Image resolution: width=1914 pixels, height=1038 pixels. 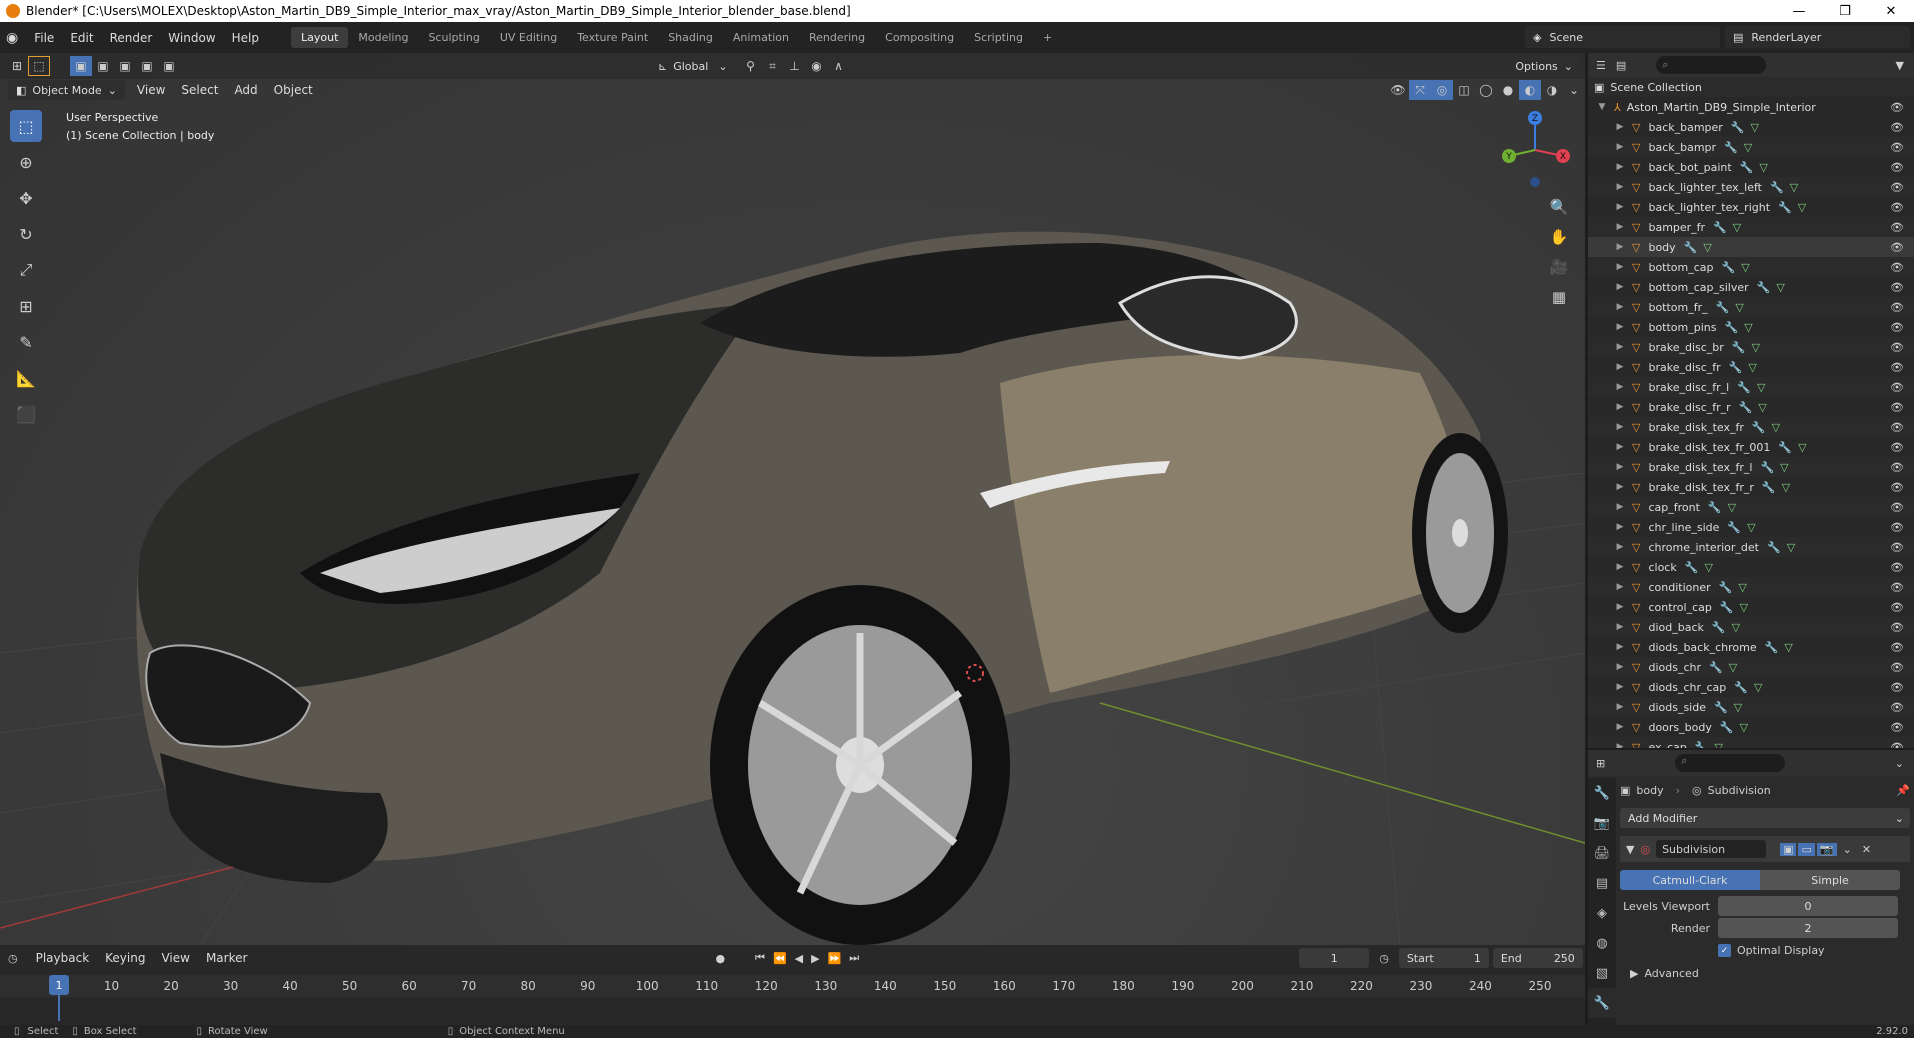 What do you see at coordinates (59, 985) in the screenshot?
I see `playhead-frame: 1` at bounding box center [59, 985].